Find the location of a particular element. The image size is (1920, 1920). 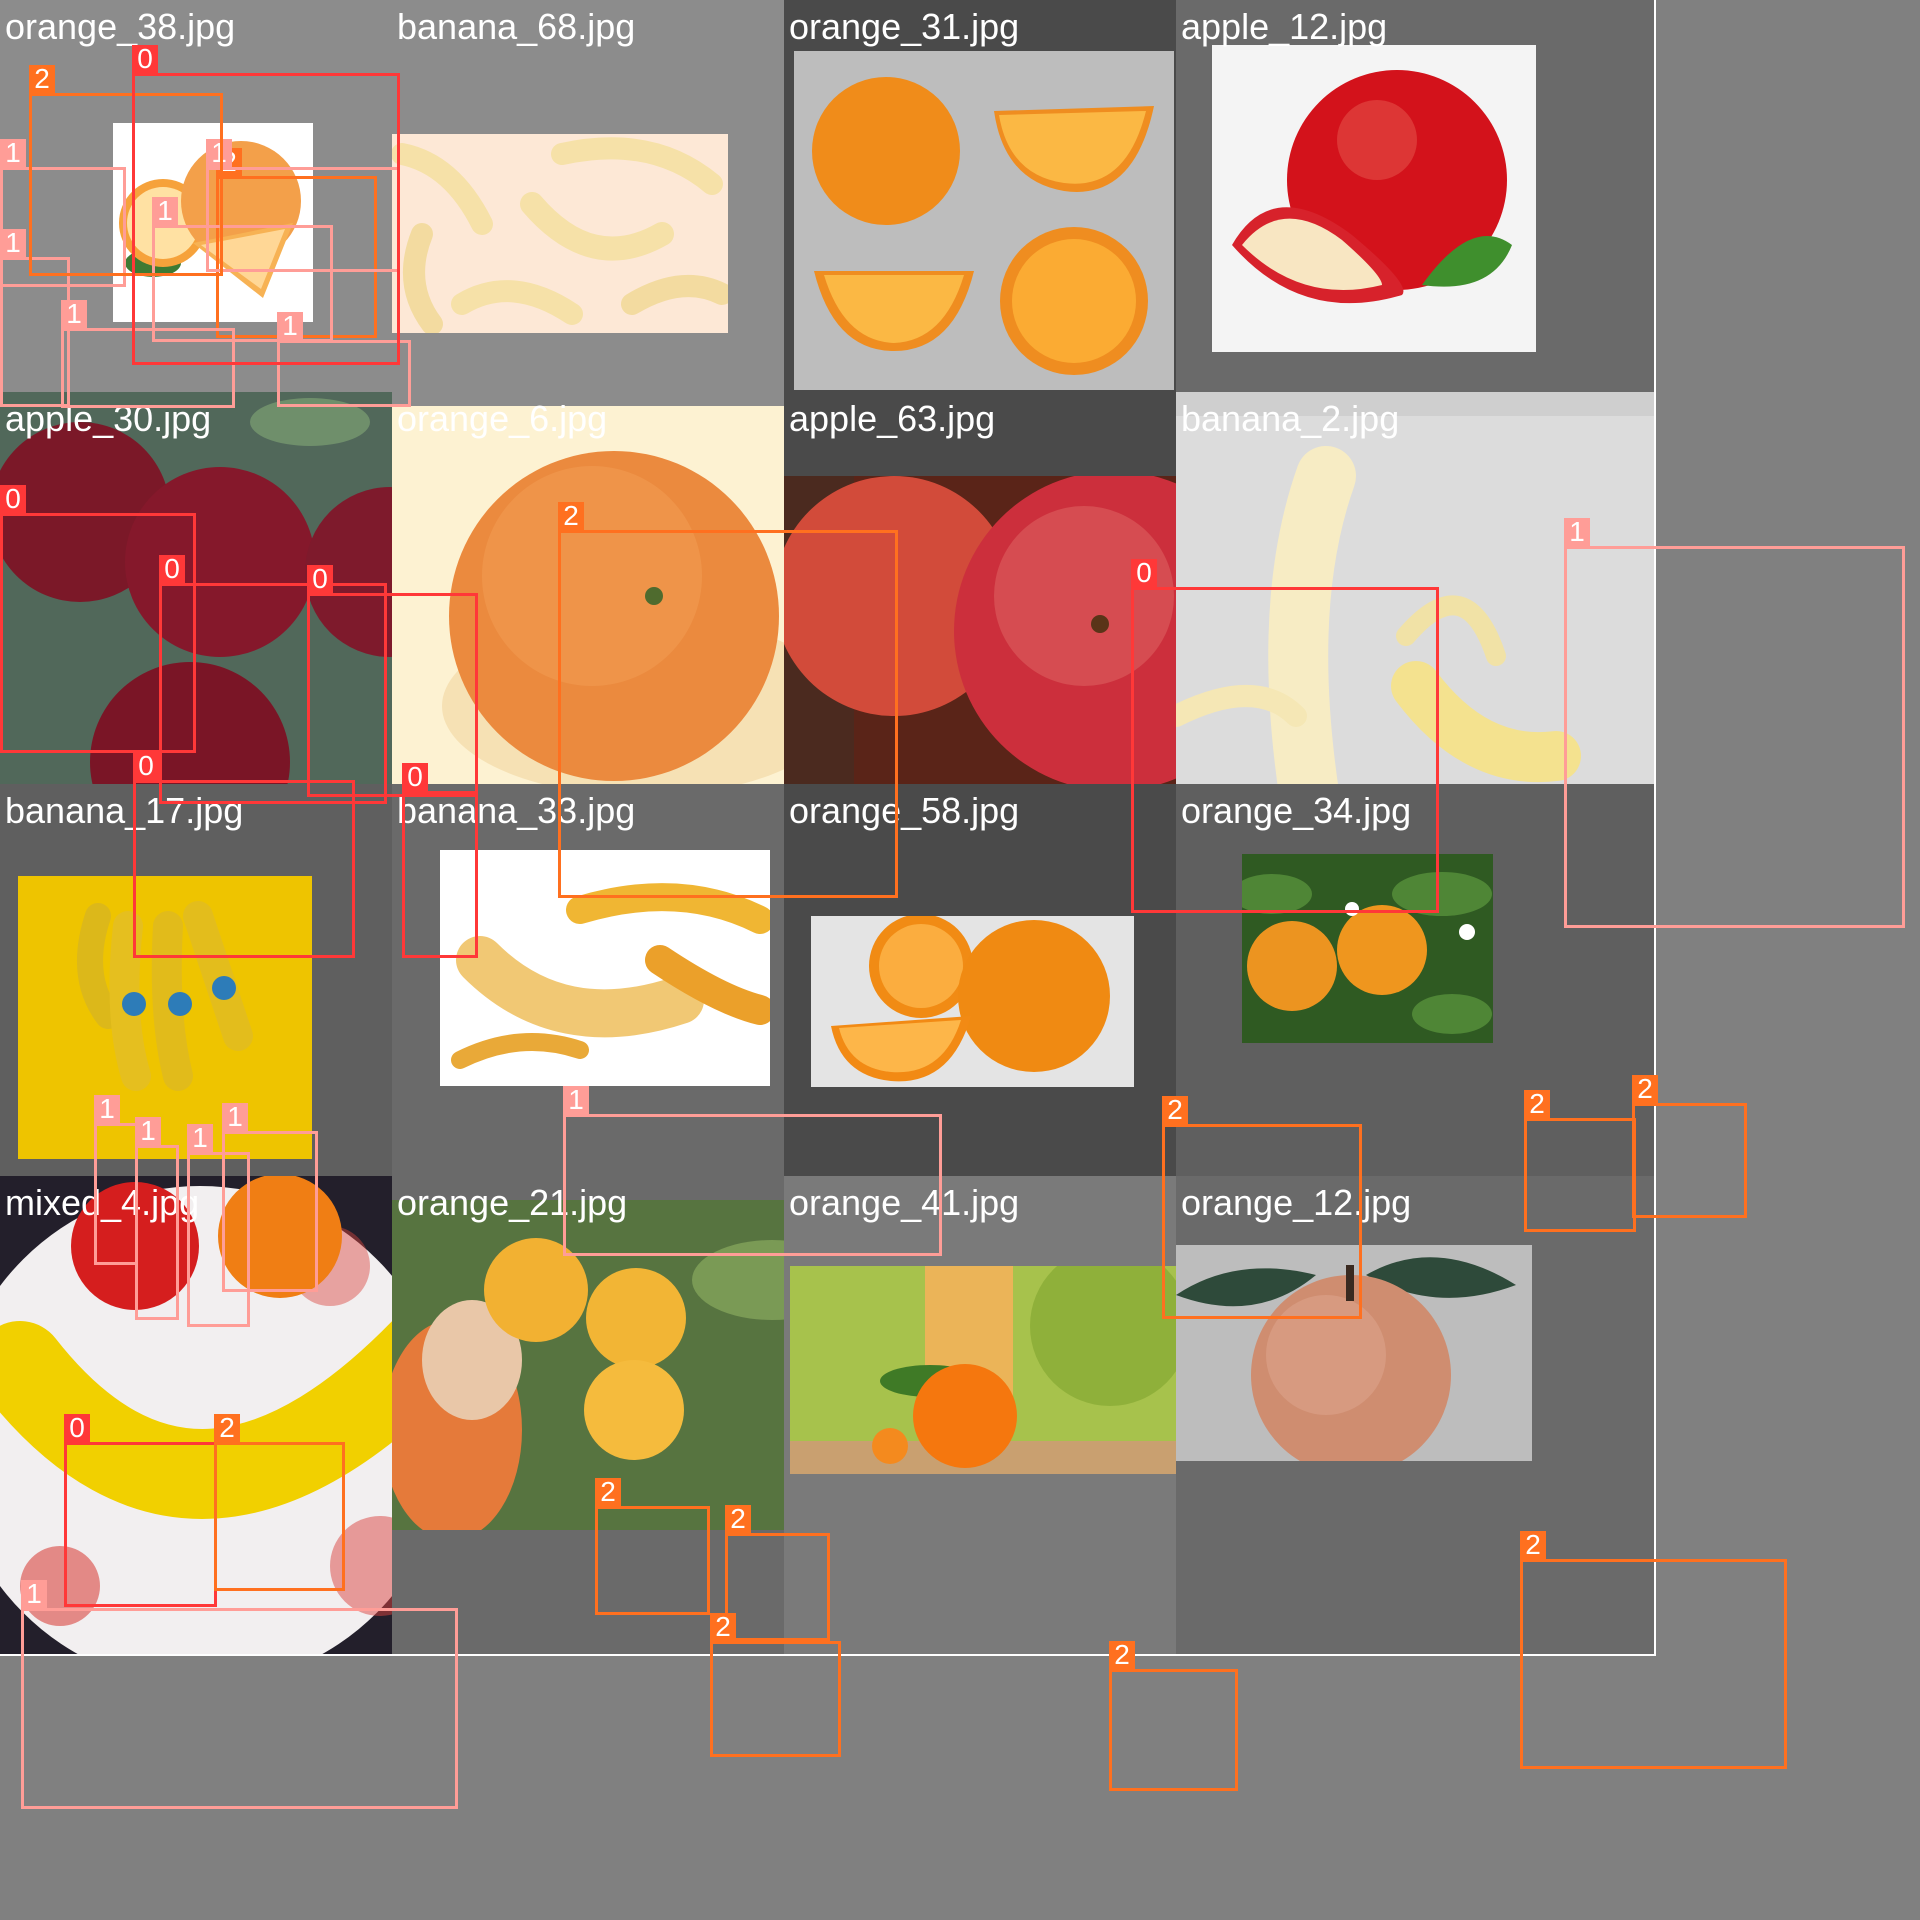

tile-filename: apple_12.jpg is located at coordinates (1284, 26).